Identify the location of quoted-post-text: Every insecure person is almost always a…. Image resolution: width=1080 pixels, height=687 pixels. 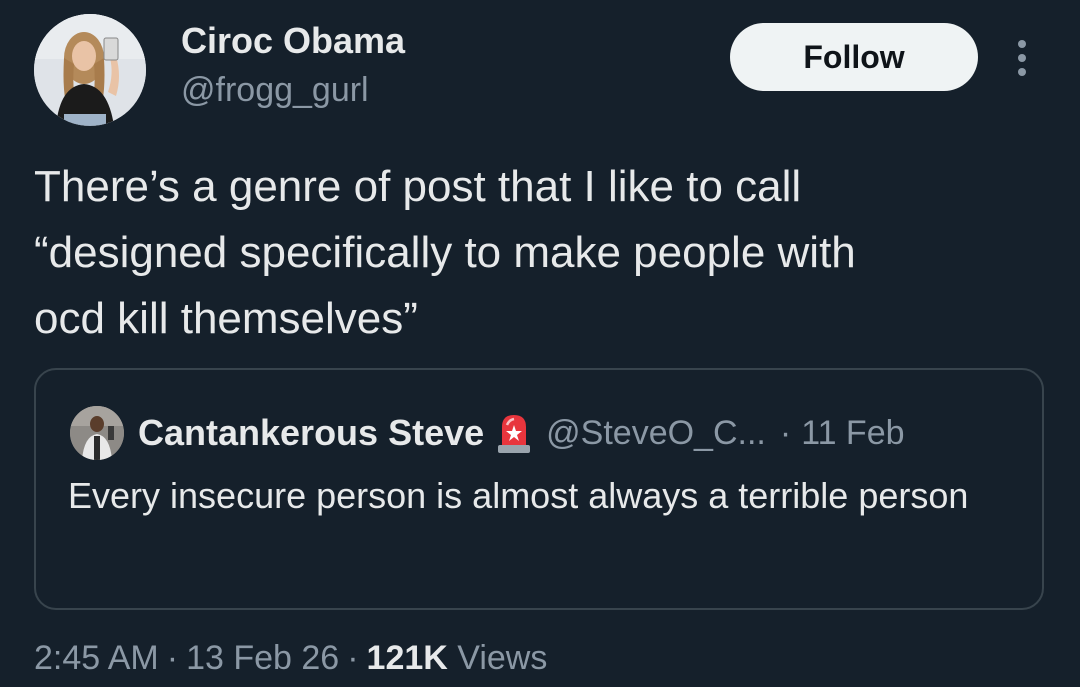
(518, 495).